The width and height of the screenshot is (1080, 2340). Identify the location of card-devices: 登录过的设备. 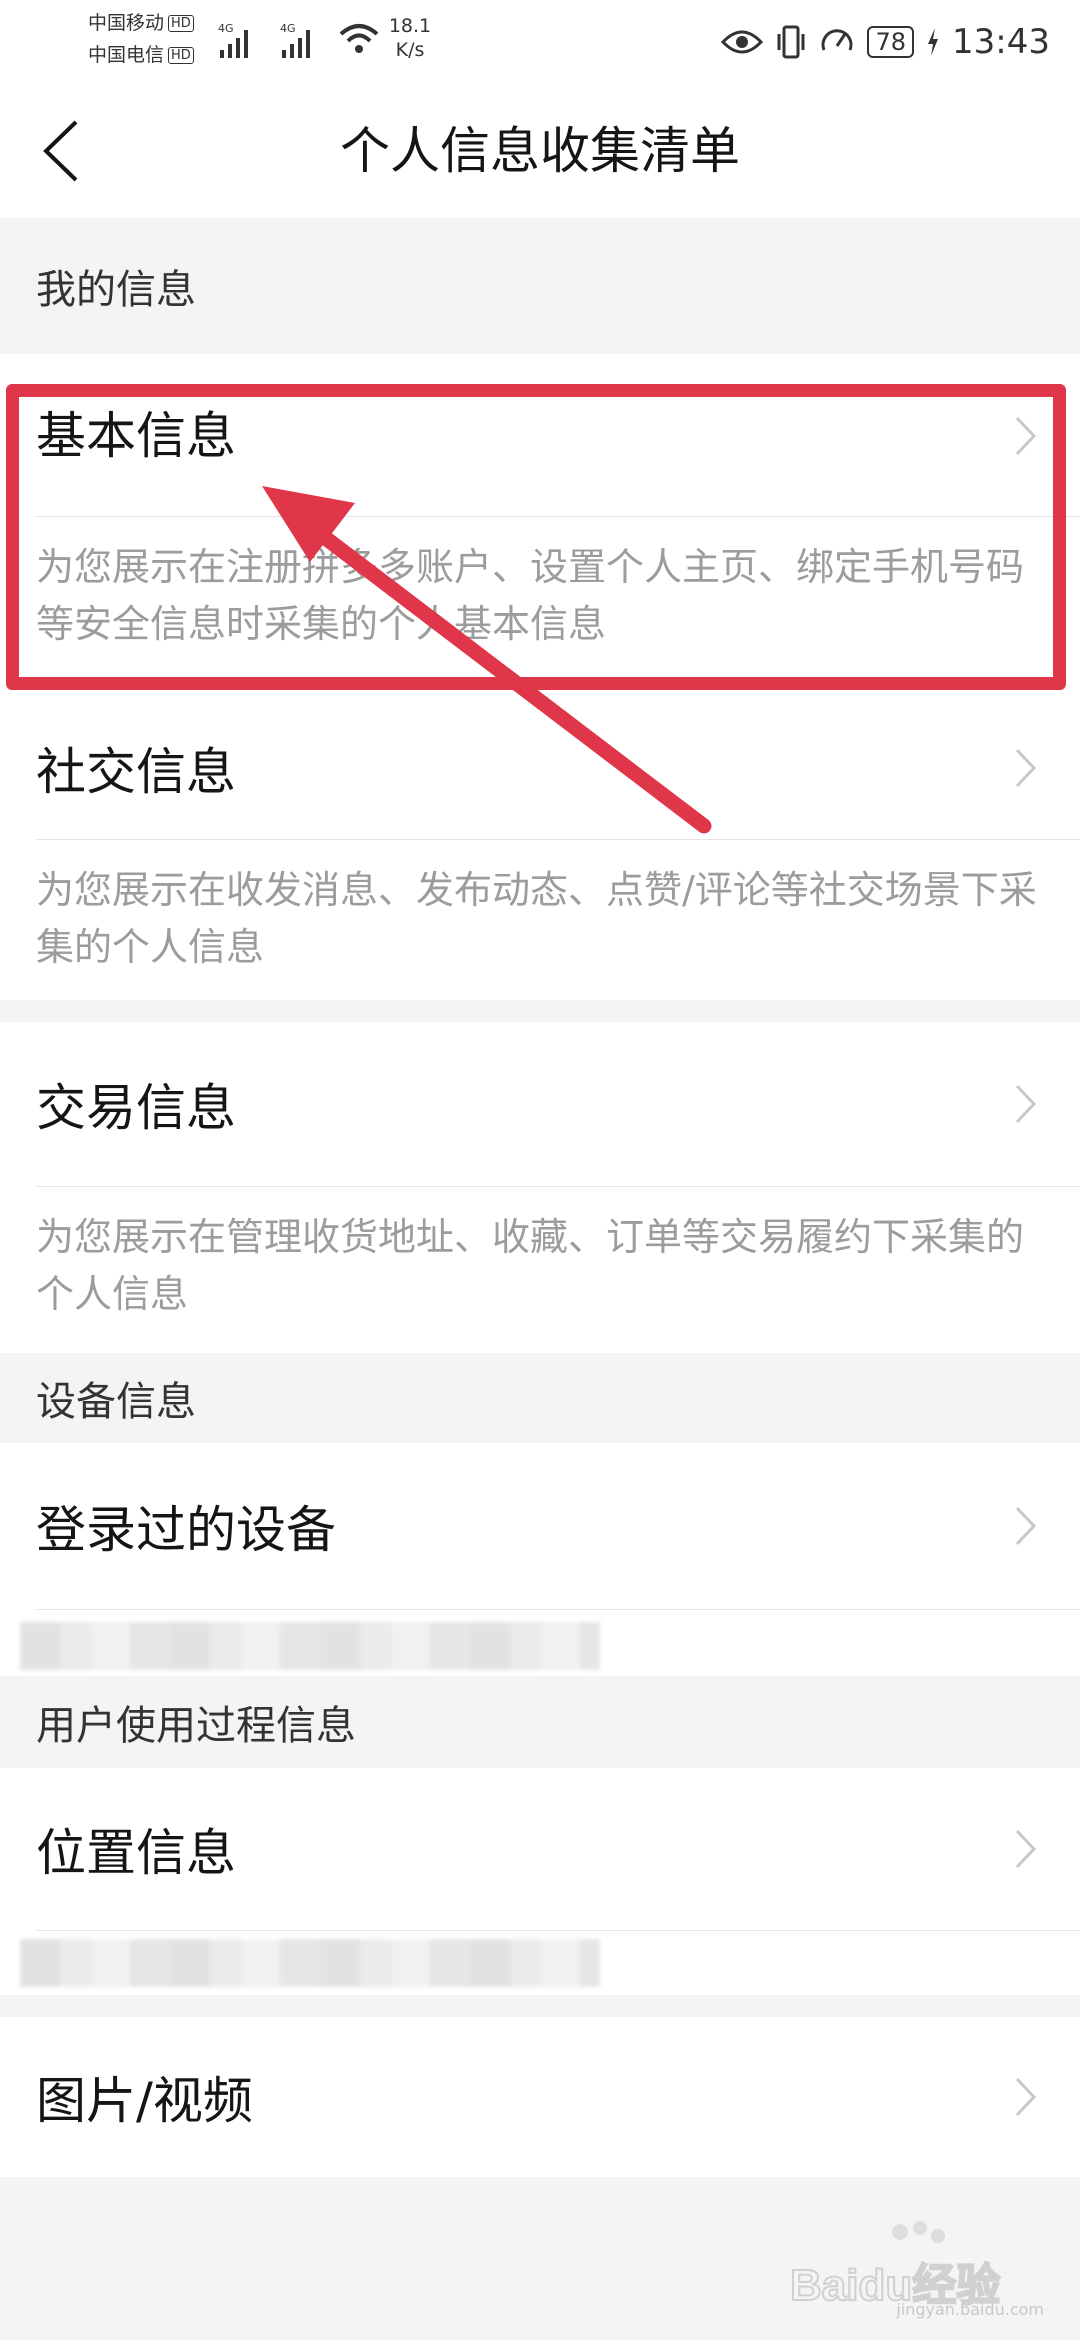
(540, 1559).